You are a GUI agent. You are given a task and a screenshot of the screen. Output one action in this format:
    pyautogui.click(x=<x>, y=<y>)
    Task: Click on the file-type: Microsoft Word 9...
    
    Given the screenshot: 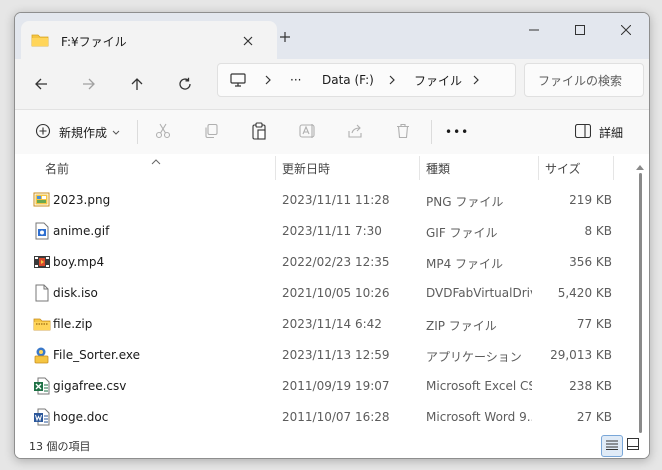 What is the action you would take?
    pyautogui.click(x=479, y=417)
    